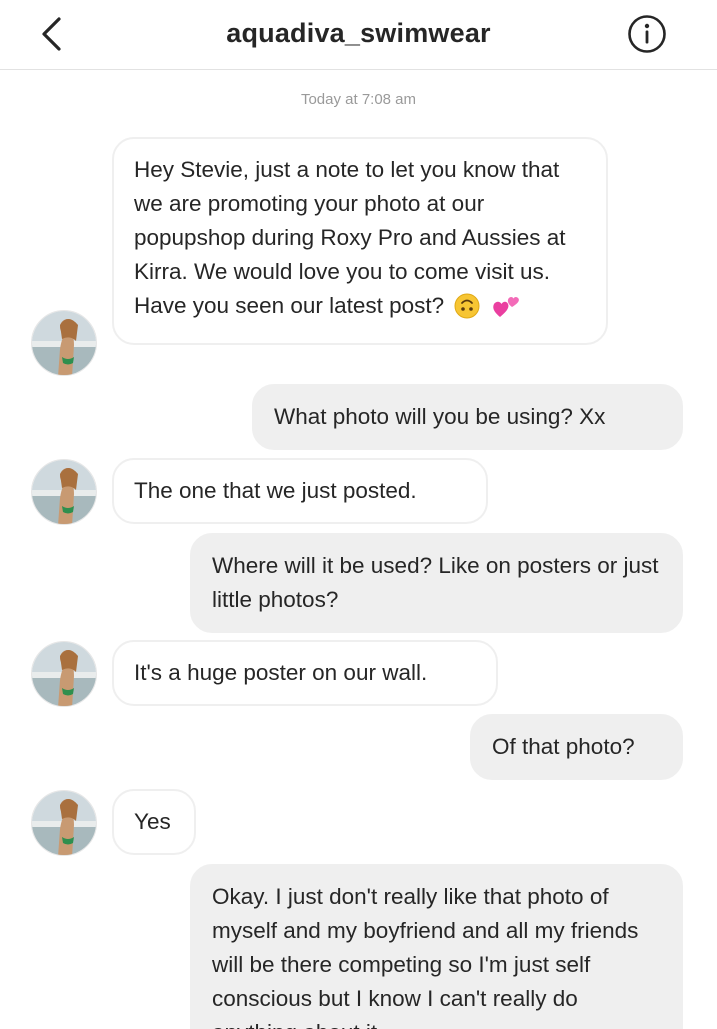 This screenshot has width=717, height=1029. Describe the element at coordinates (358, 99) in the screenshot. I see `message-timestamp: Today at 7:08 am` at that location.